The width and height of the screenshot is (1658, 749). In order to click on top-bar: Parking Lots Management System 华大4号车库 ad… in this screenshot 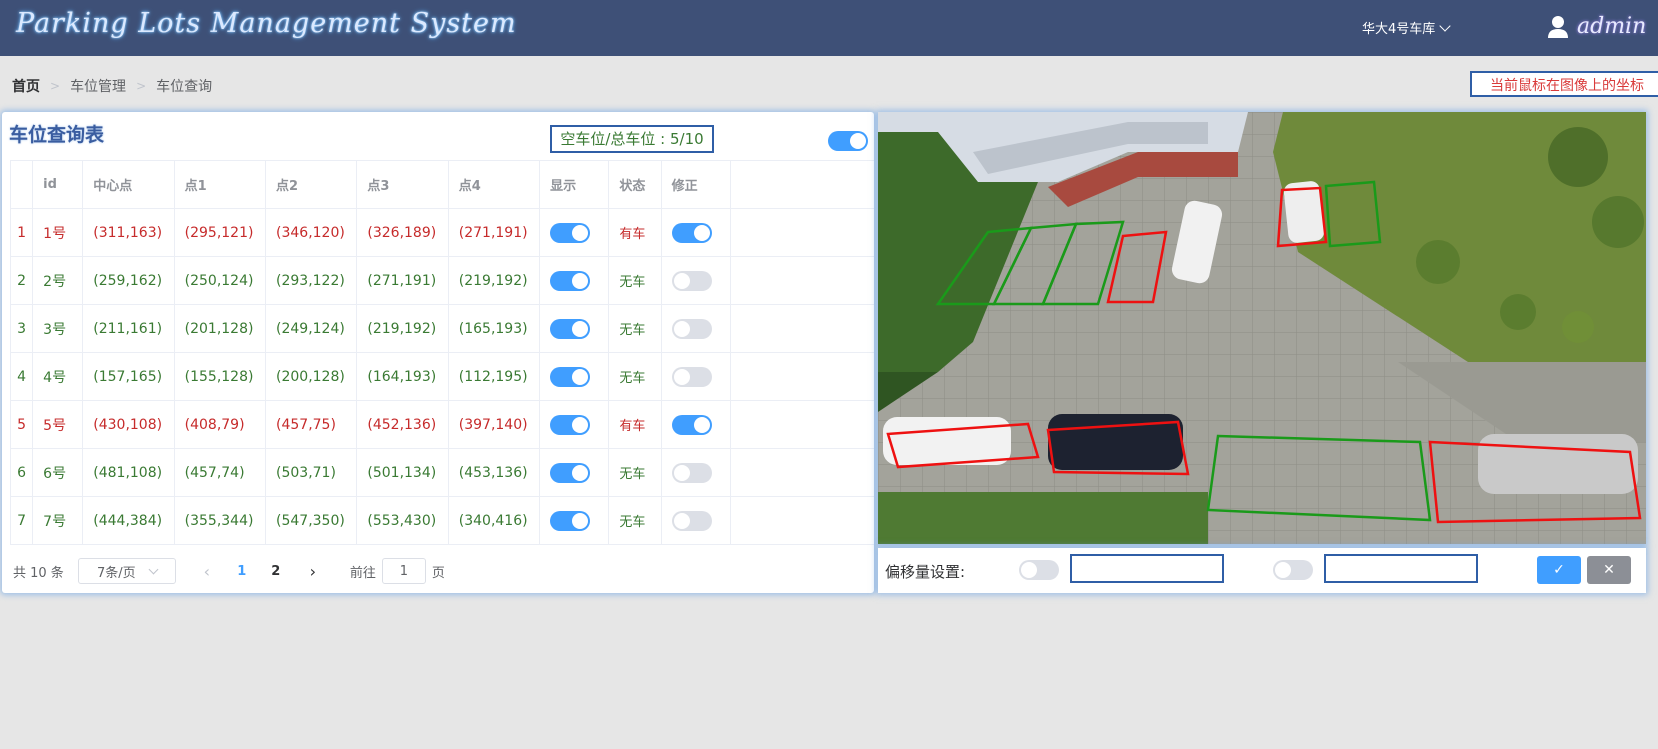, I will do `click(829, 28)`.